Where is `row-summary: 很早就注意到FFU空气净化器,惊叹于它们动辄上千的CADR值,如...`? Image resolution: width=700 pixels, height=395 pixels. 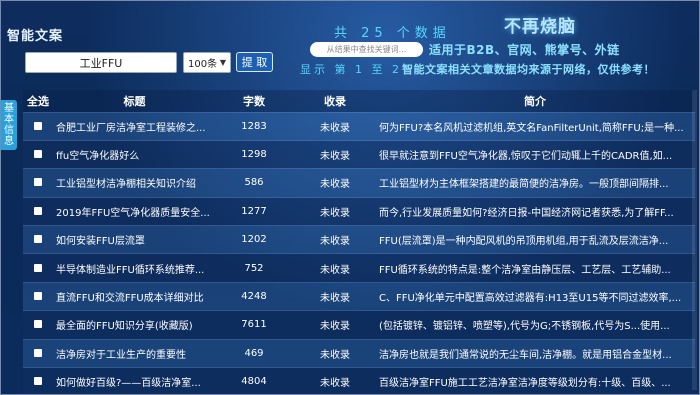
row-summary: 很早就注意到FFU空气净化器,惊叹于它们动辄上千的CADR值,如... is located at coordinates (526, 157).